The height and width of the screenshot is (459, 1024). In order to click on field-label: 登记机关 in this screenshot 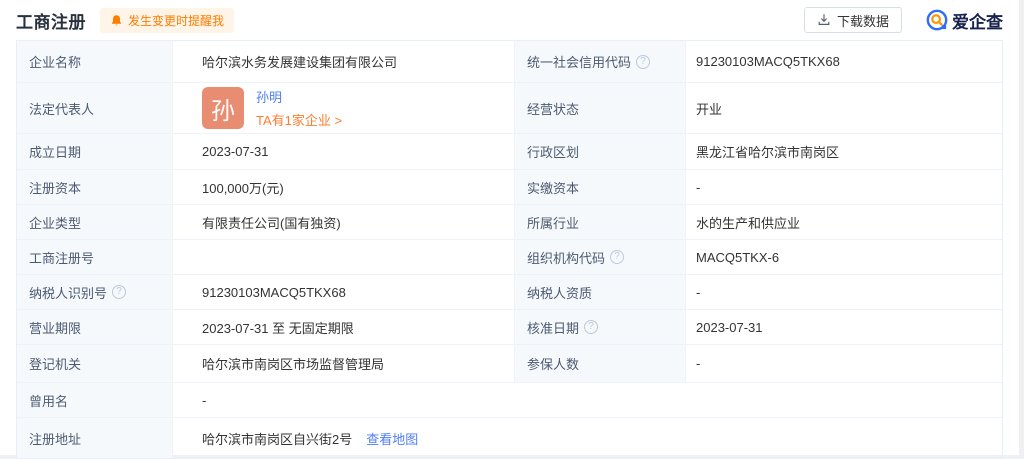, I will do `click(95, 363)`.